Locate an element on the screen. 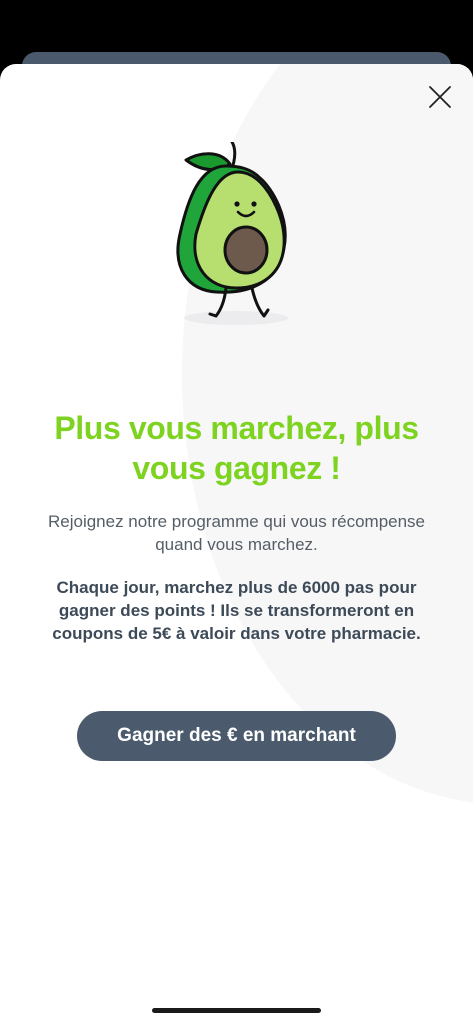 The width and height of the screenshot is (473, 1024). headline: Plus vous marchez, plus vous gagnez ! is located at coordinates (236, 448).